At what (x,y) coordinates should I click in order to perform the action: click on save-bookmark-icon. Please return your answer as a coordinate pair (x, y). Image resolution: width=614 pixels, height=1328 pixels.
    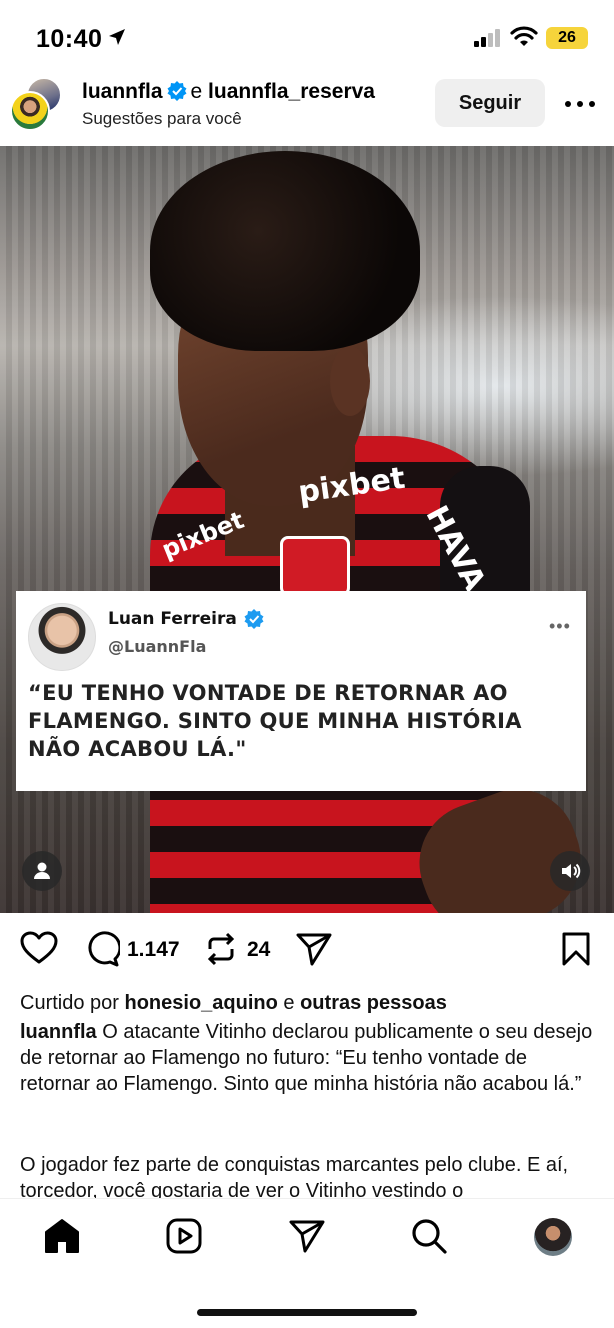
    Looking at the image, I should click on (576, 949).